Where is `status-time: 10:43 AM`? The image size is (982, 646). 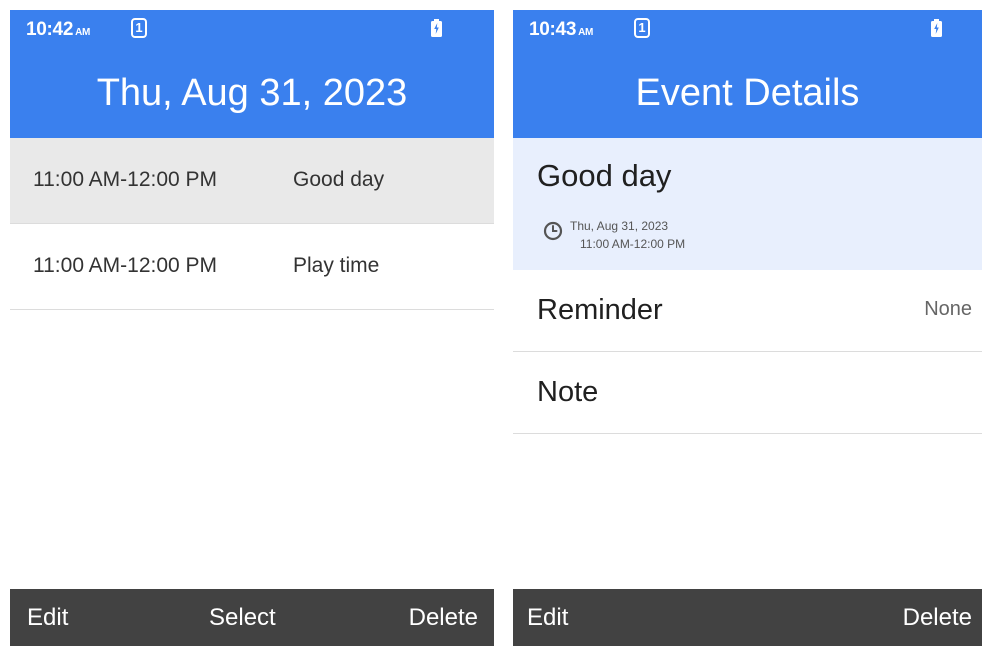
status-time: 10:43 AM is located at coordinates (561, 29).